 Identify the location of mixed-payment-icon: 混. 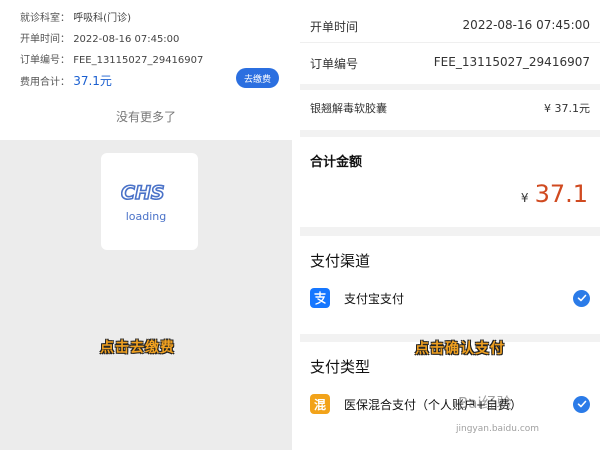
(320, 404).